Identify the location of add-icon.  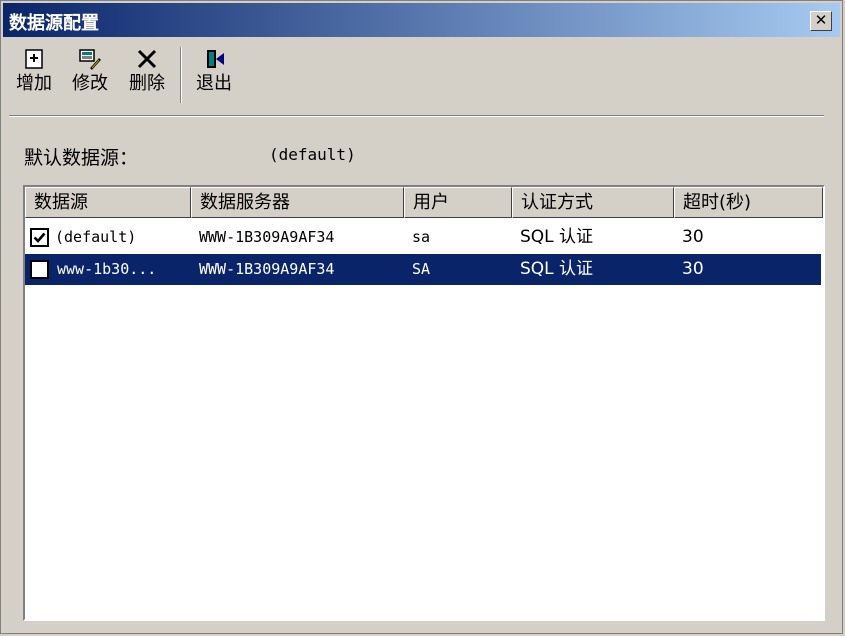
(34, 59).